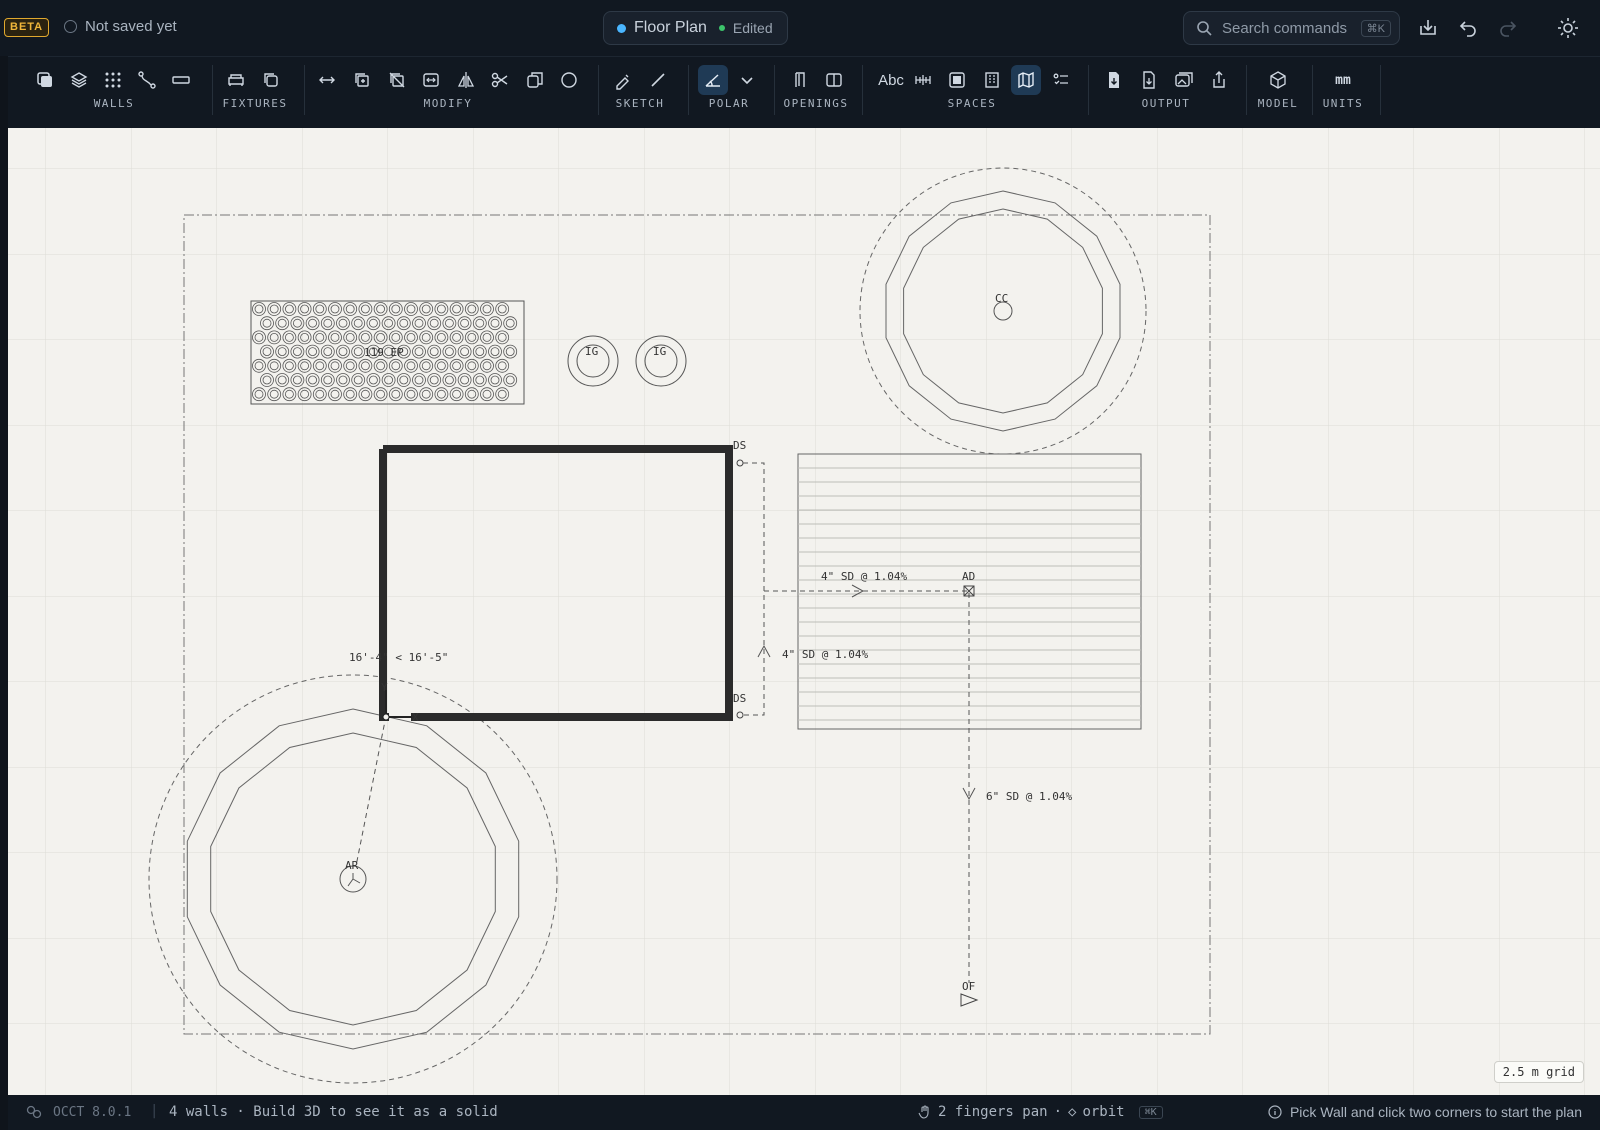 The height and width of the screenshot is (1130, 1600). What do you see at coordinates (816, 103) in the screenshot?
I see `group-label-openings: OPENINGS` at bounding box center [816, 103].